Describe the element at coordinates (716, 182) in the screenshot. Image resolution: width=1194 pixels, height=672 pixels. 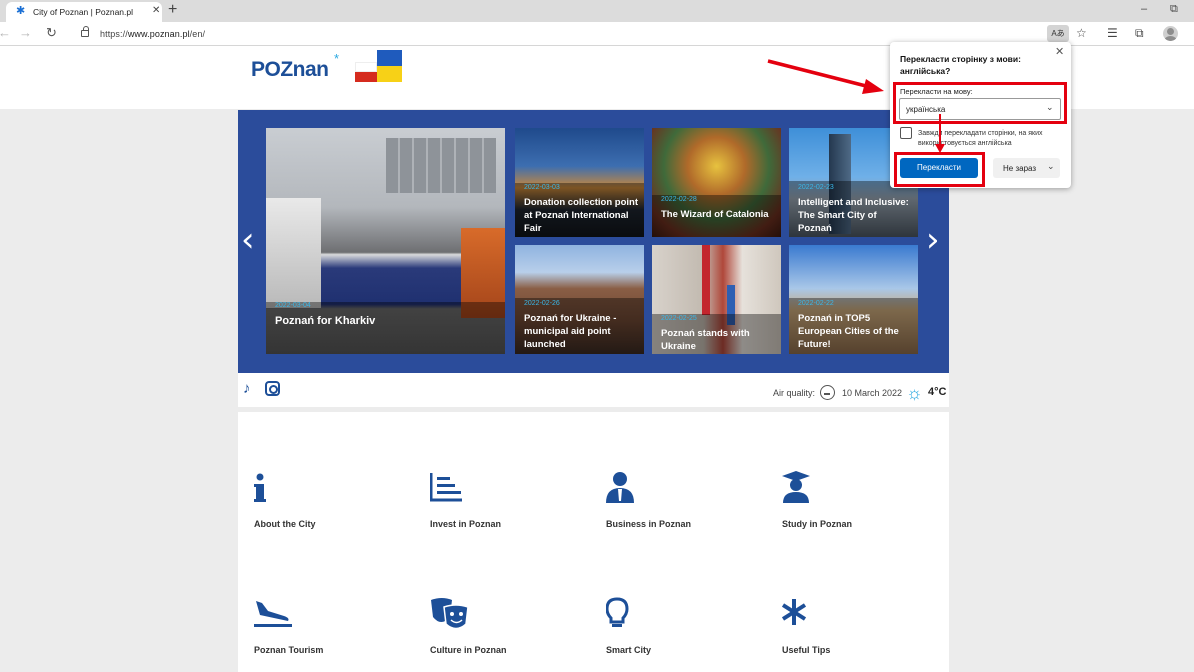
I see `news-card: 2022-02-28 The Wizard of Catalonia` at that location.